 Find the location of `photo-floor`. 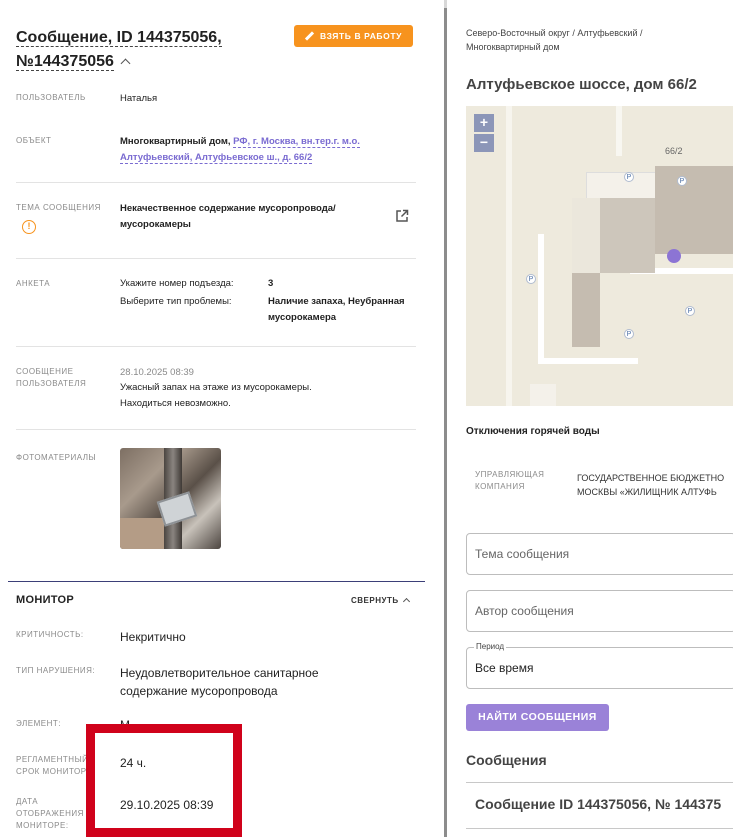

photo-floor is located at coordinates (145, 533).